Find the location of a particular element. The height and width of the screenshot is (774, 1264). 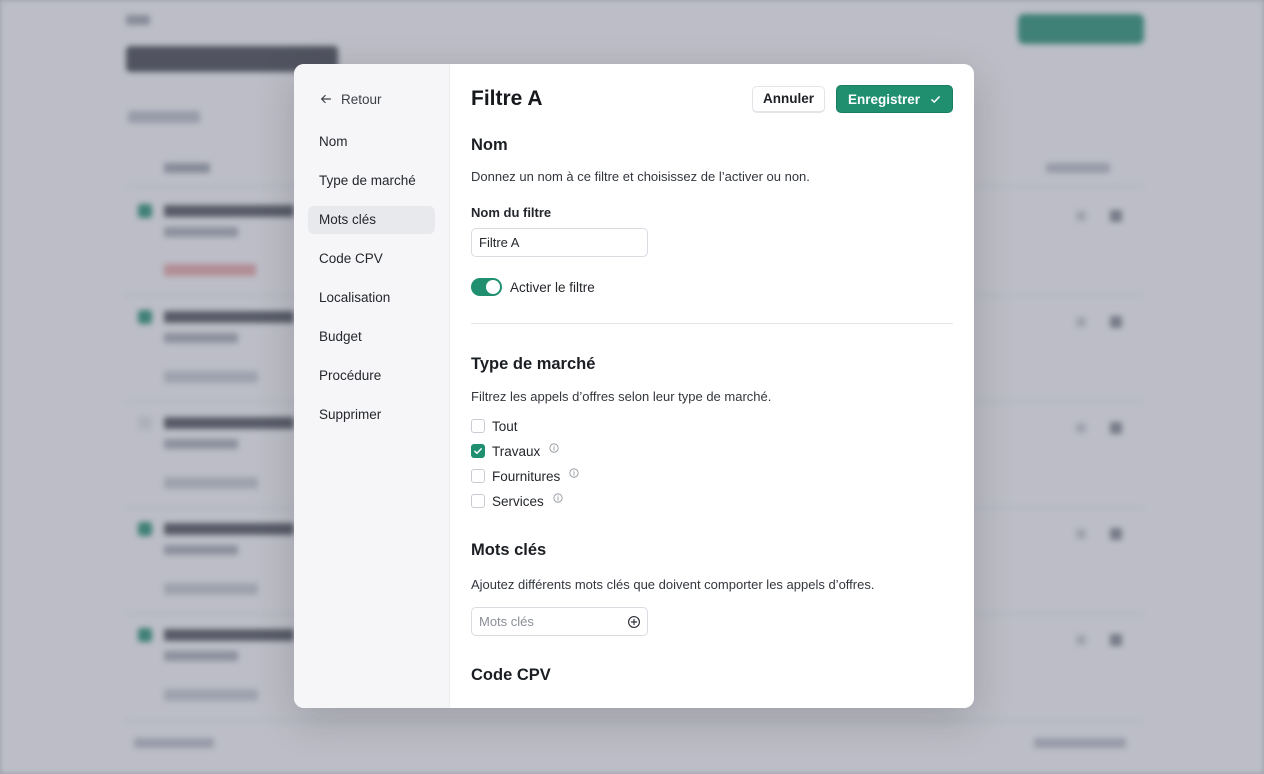

nav-item-nom: Nom is located at coordinates (371, 142).